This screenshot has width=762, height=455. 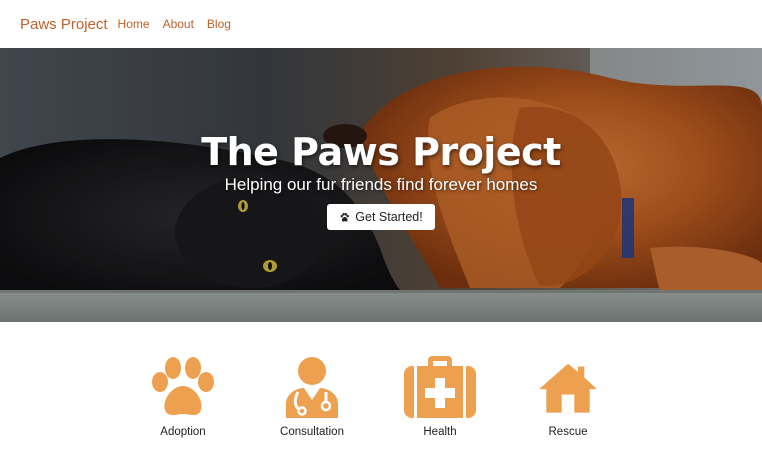 I want to click on service-health: Health, so click(x=440, y=397).